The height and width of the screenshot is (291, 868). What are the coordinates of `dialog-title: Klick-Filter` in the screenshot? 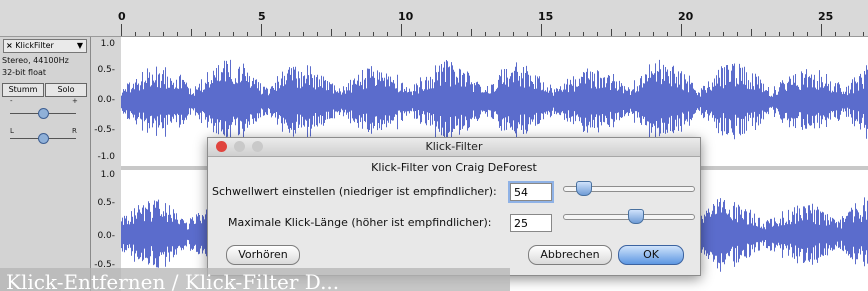 It's located at (454, 146).